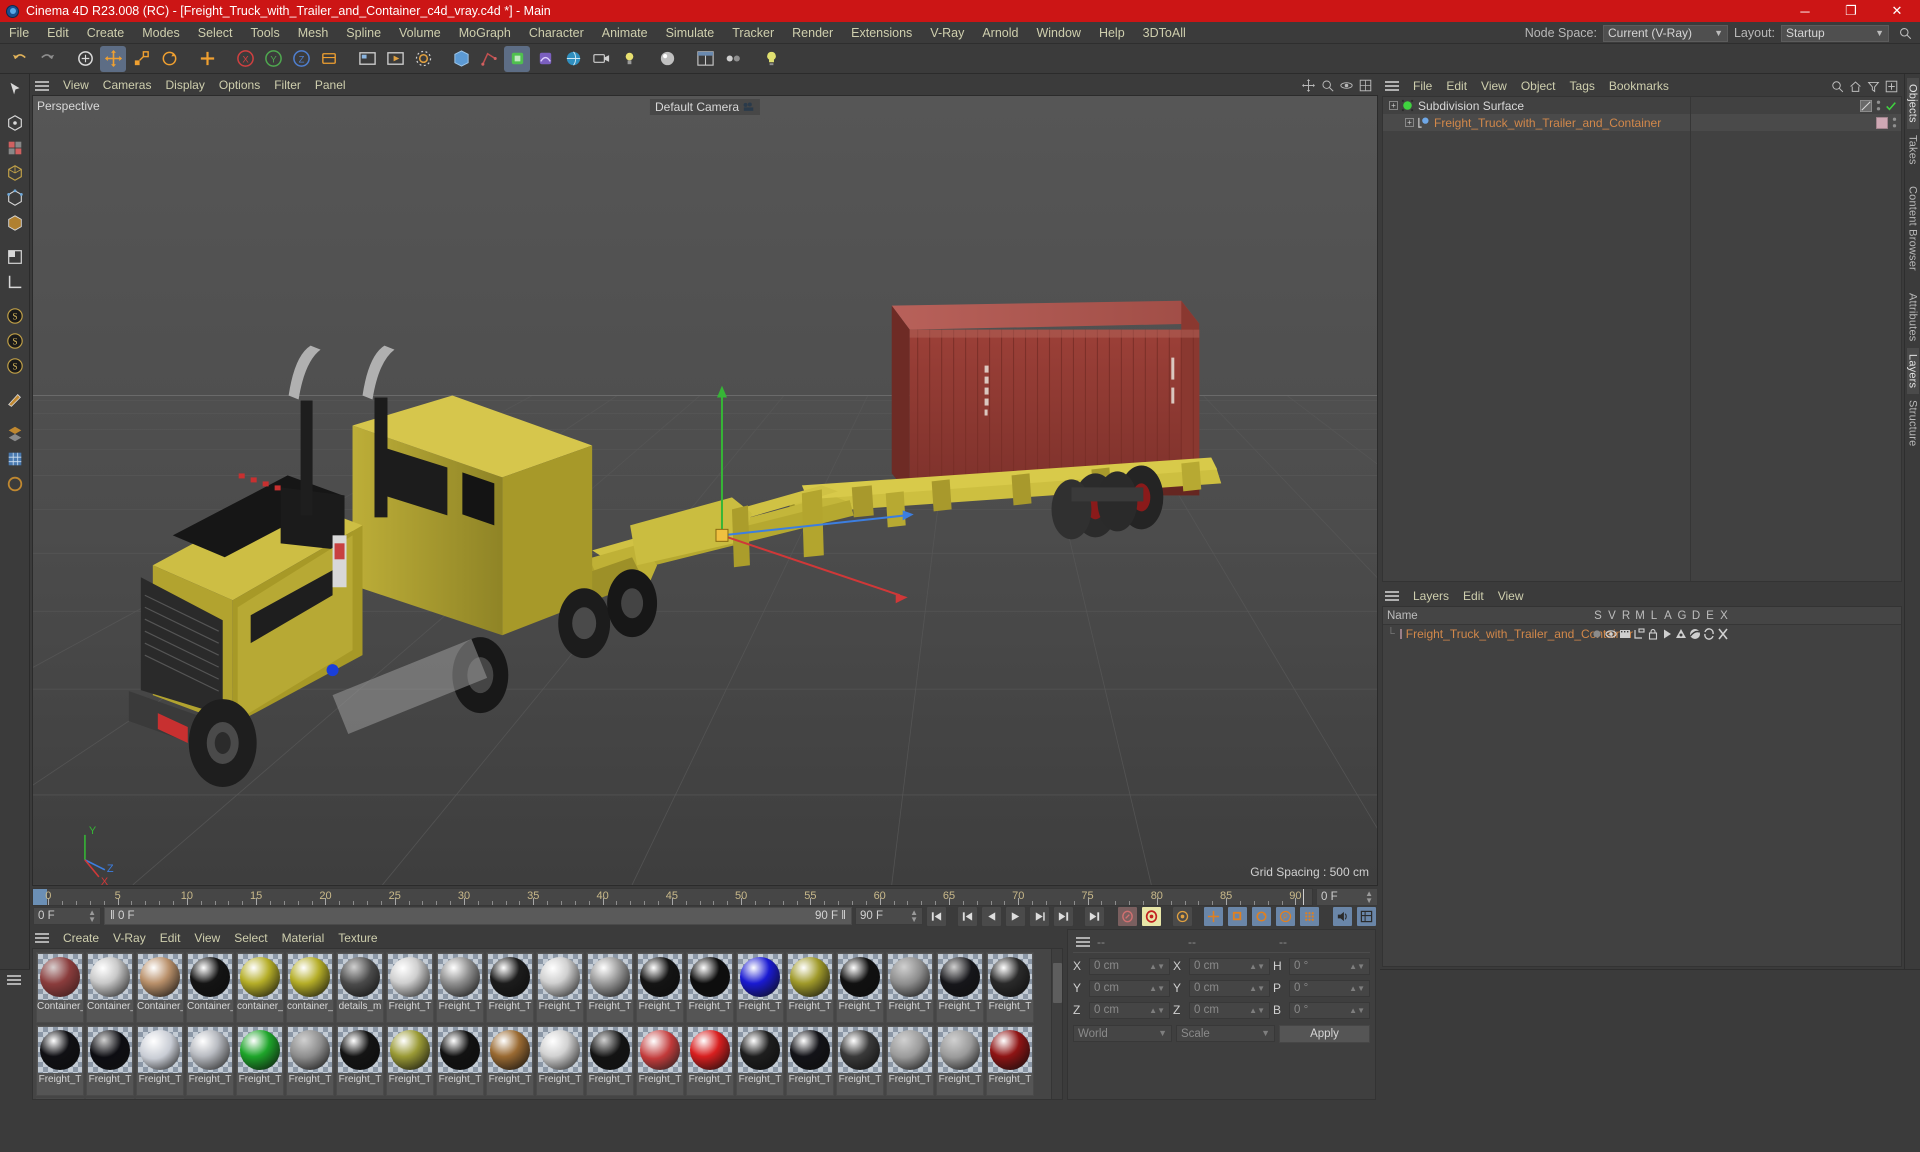 The image size is (1920, 1152). I want to click on material-menu-select: Select, so click(250, 938).